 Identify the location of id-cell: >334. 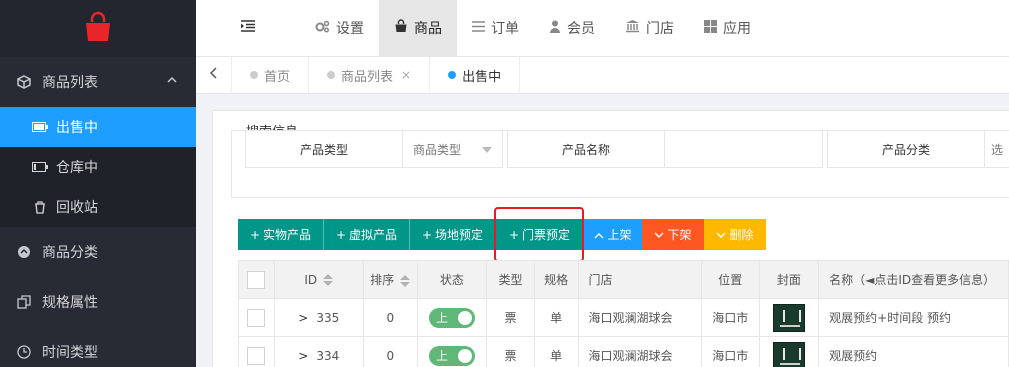
(318, 351).